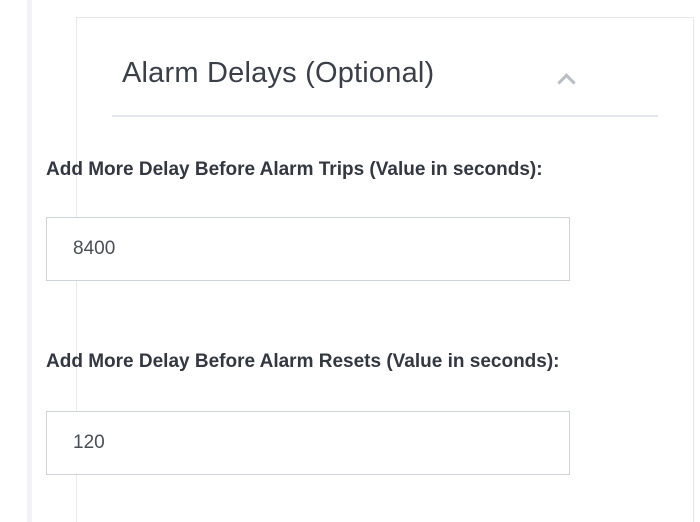 This screenshot has width=700, height=522. I want to click on chevron-up-icon, so click(566, 82).